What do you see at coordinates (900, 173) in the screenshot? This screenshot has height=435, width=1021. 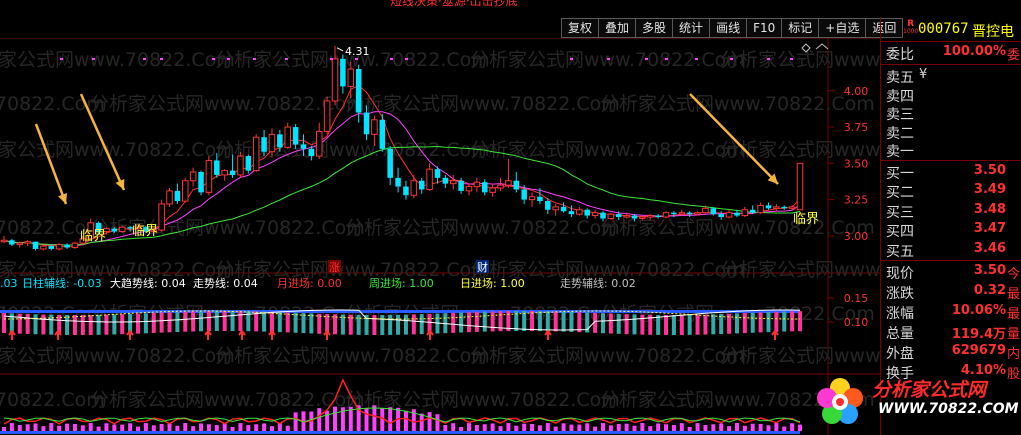 I see `buy-row-0-label: 买一` at bounding box center [900, 173].